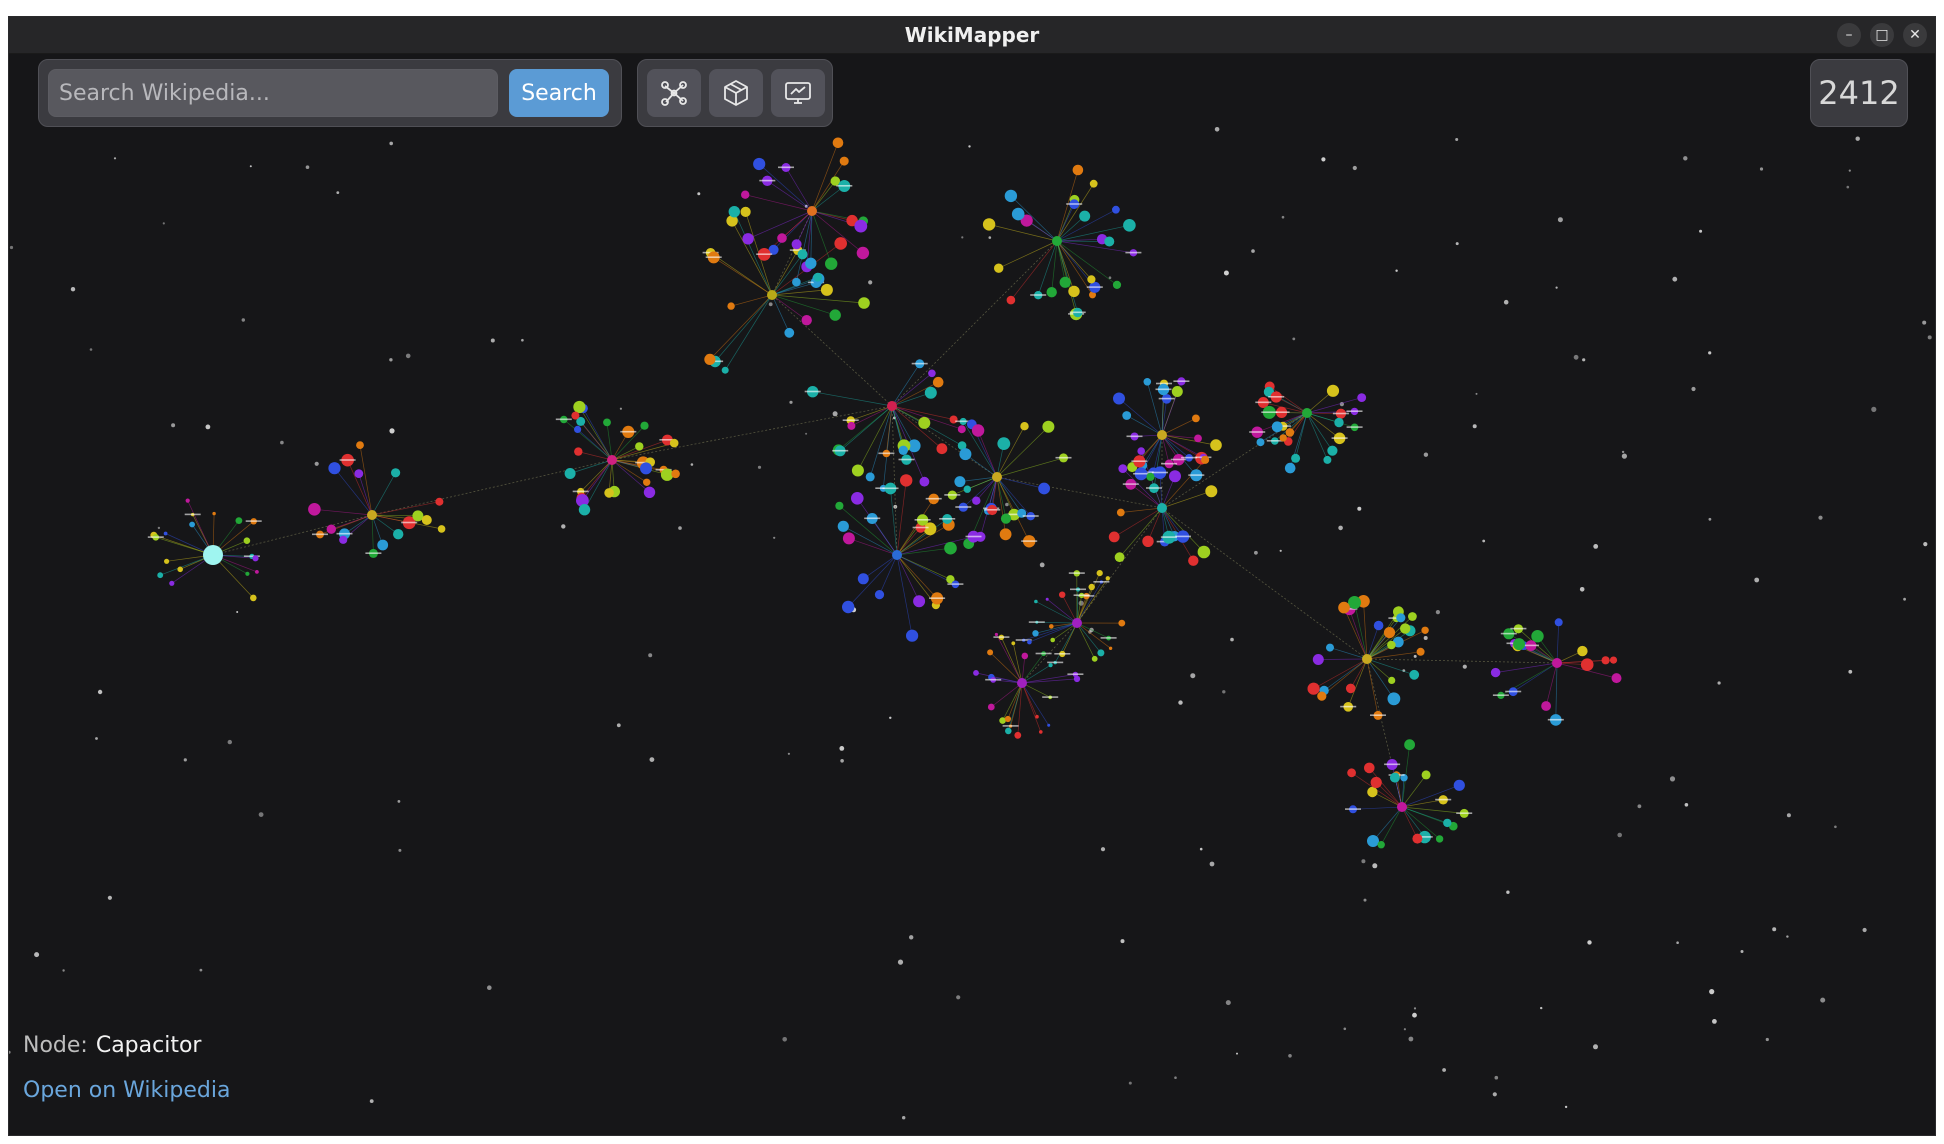 The image size is (1944, 1144). What do you see at coordinates (1264, 583) in the screenshot?
I see `hub-link` at bounding box center [1264, 583].